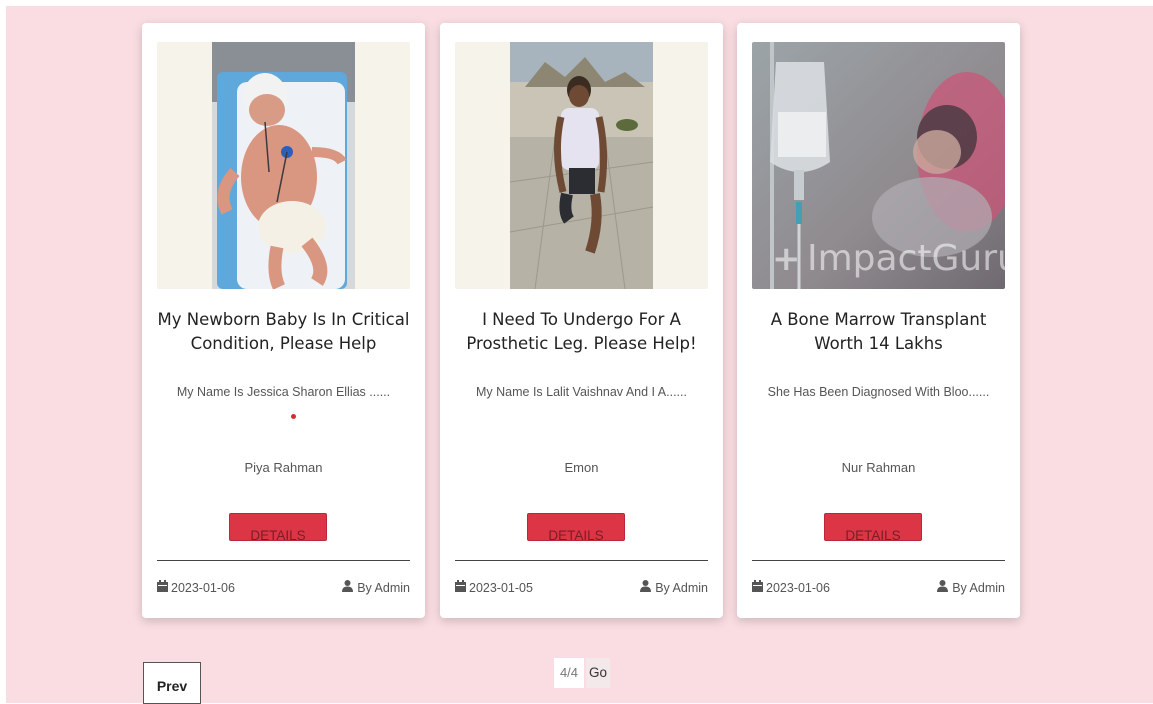 The image size is (1153, 704). What do you see at coordinates (598, 673) in the screenshot?
I see `go-button: Go` at bounding box center [598, 673].